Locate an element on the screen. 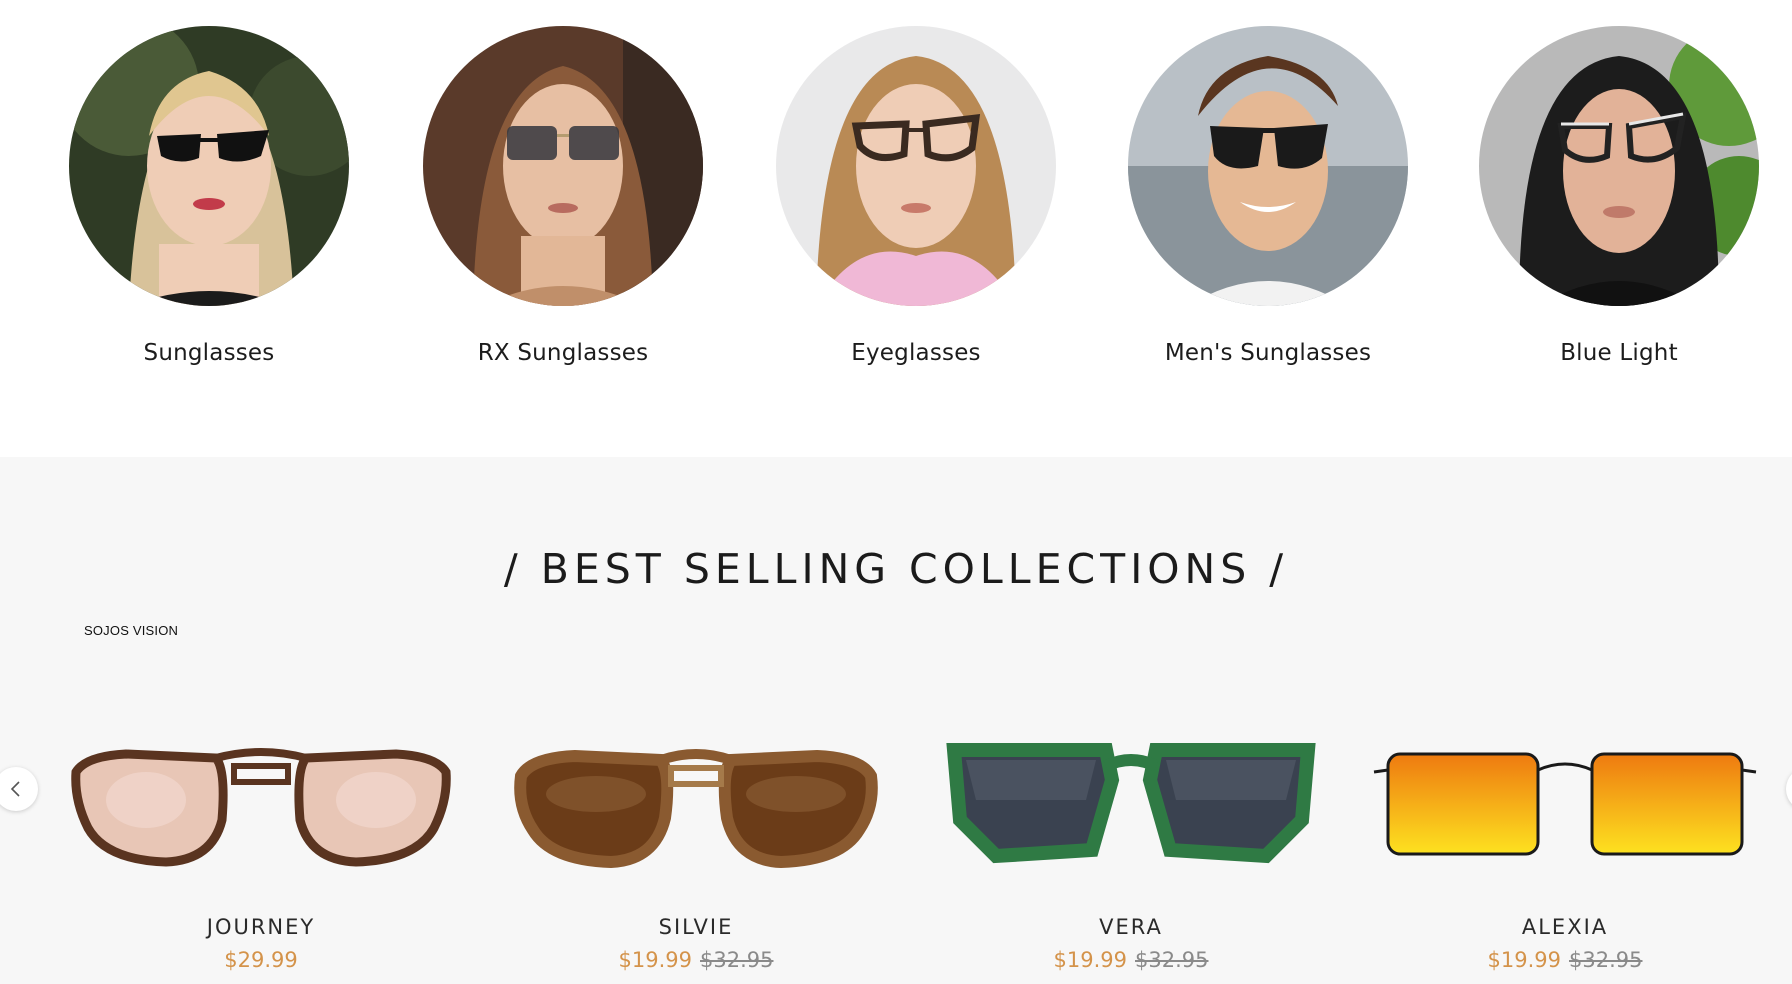  product-name: ALEXIA is located at coordinates (1565, 927).